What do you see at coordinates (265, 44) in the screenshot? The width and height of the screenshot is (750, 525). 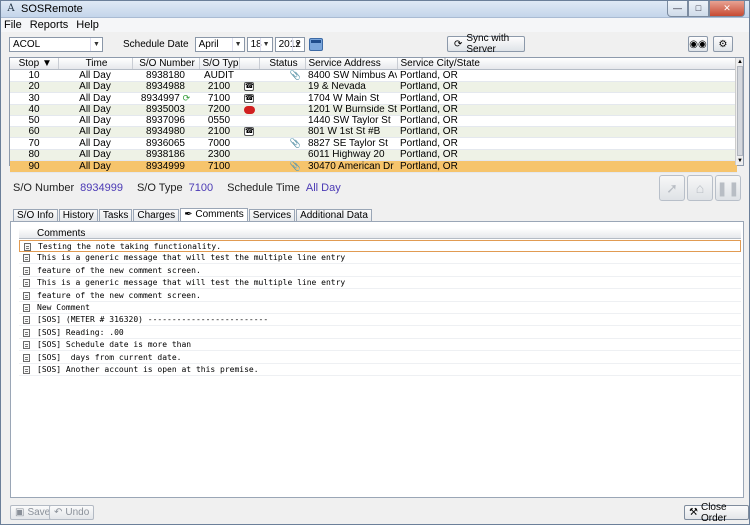 I see `chevron-down-icon: ▼` at bounding box center [265, 44].